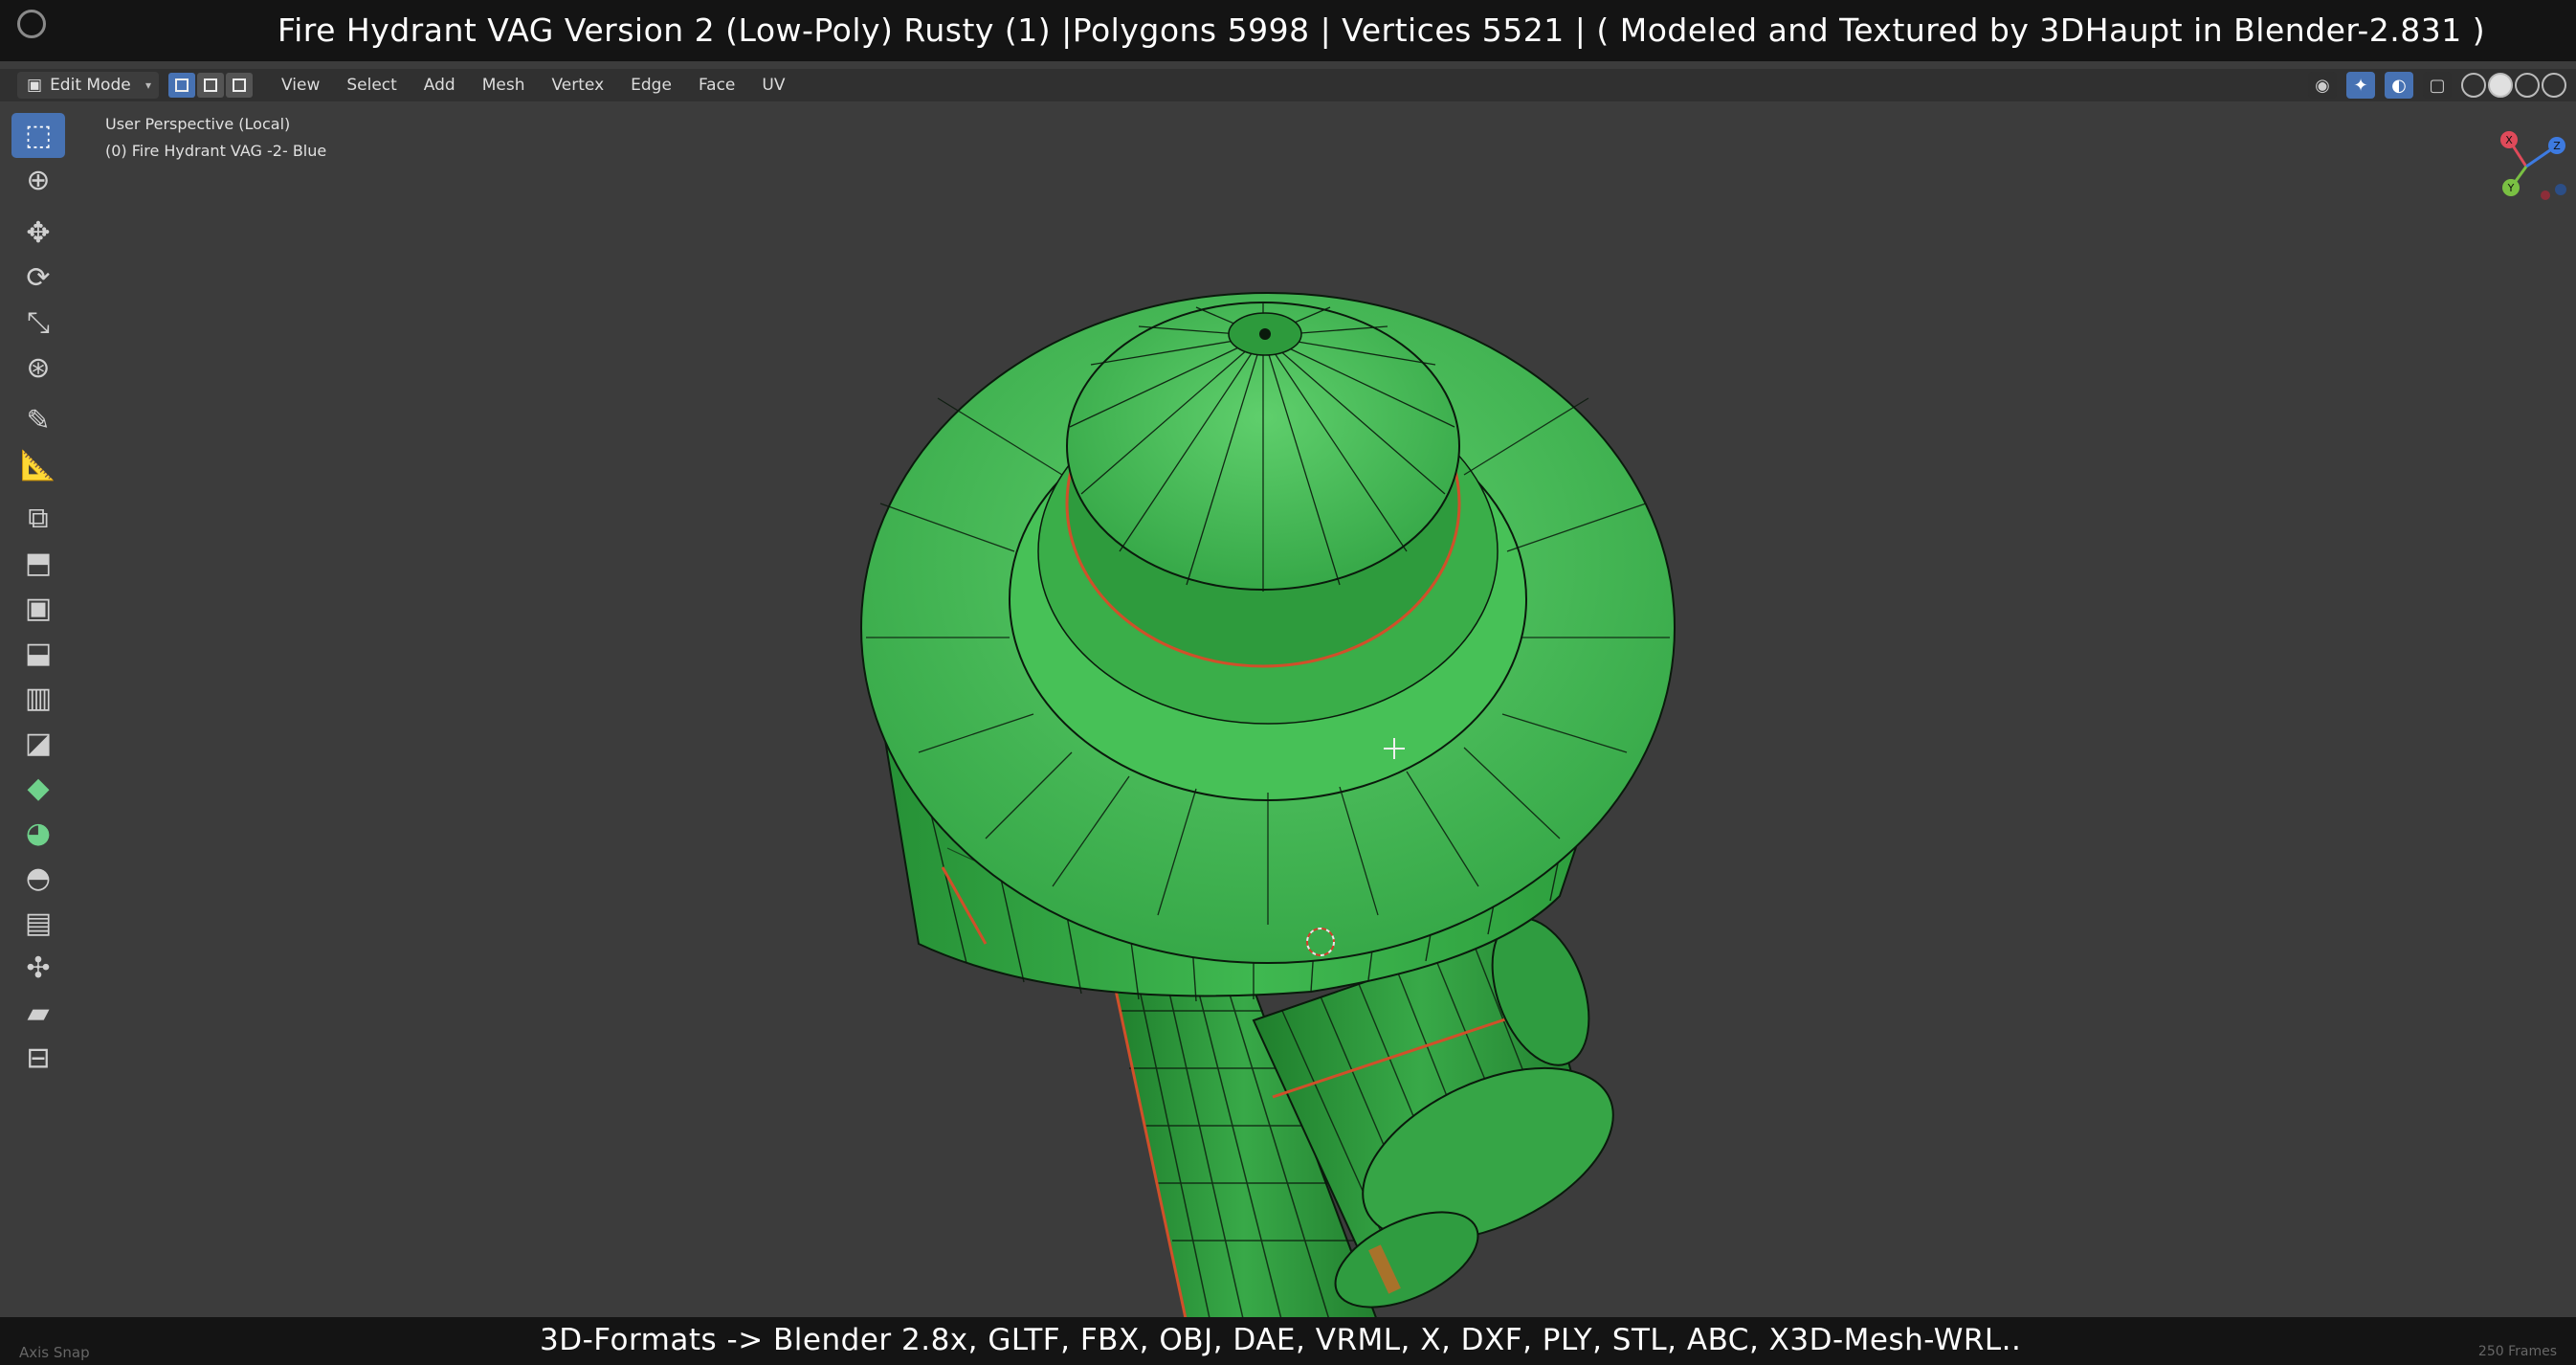 The height and width of the screenshot is (1365, 2576). Describe the element at coordinates (2322, 86) in the screenshot. I see `visibility-icon: ◉` at that location.